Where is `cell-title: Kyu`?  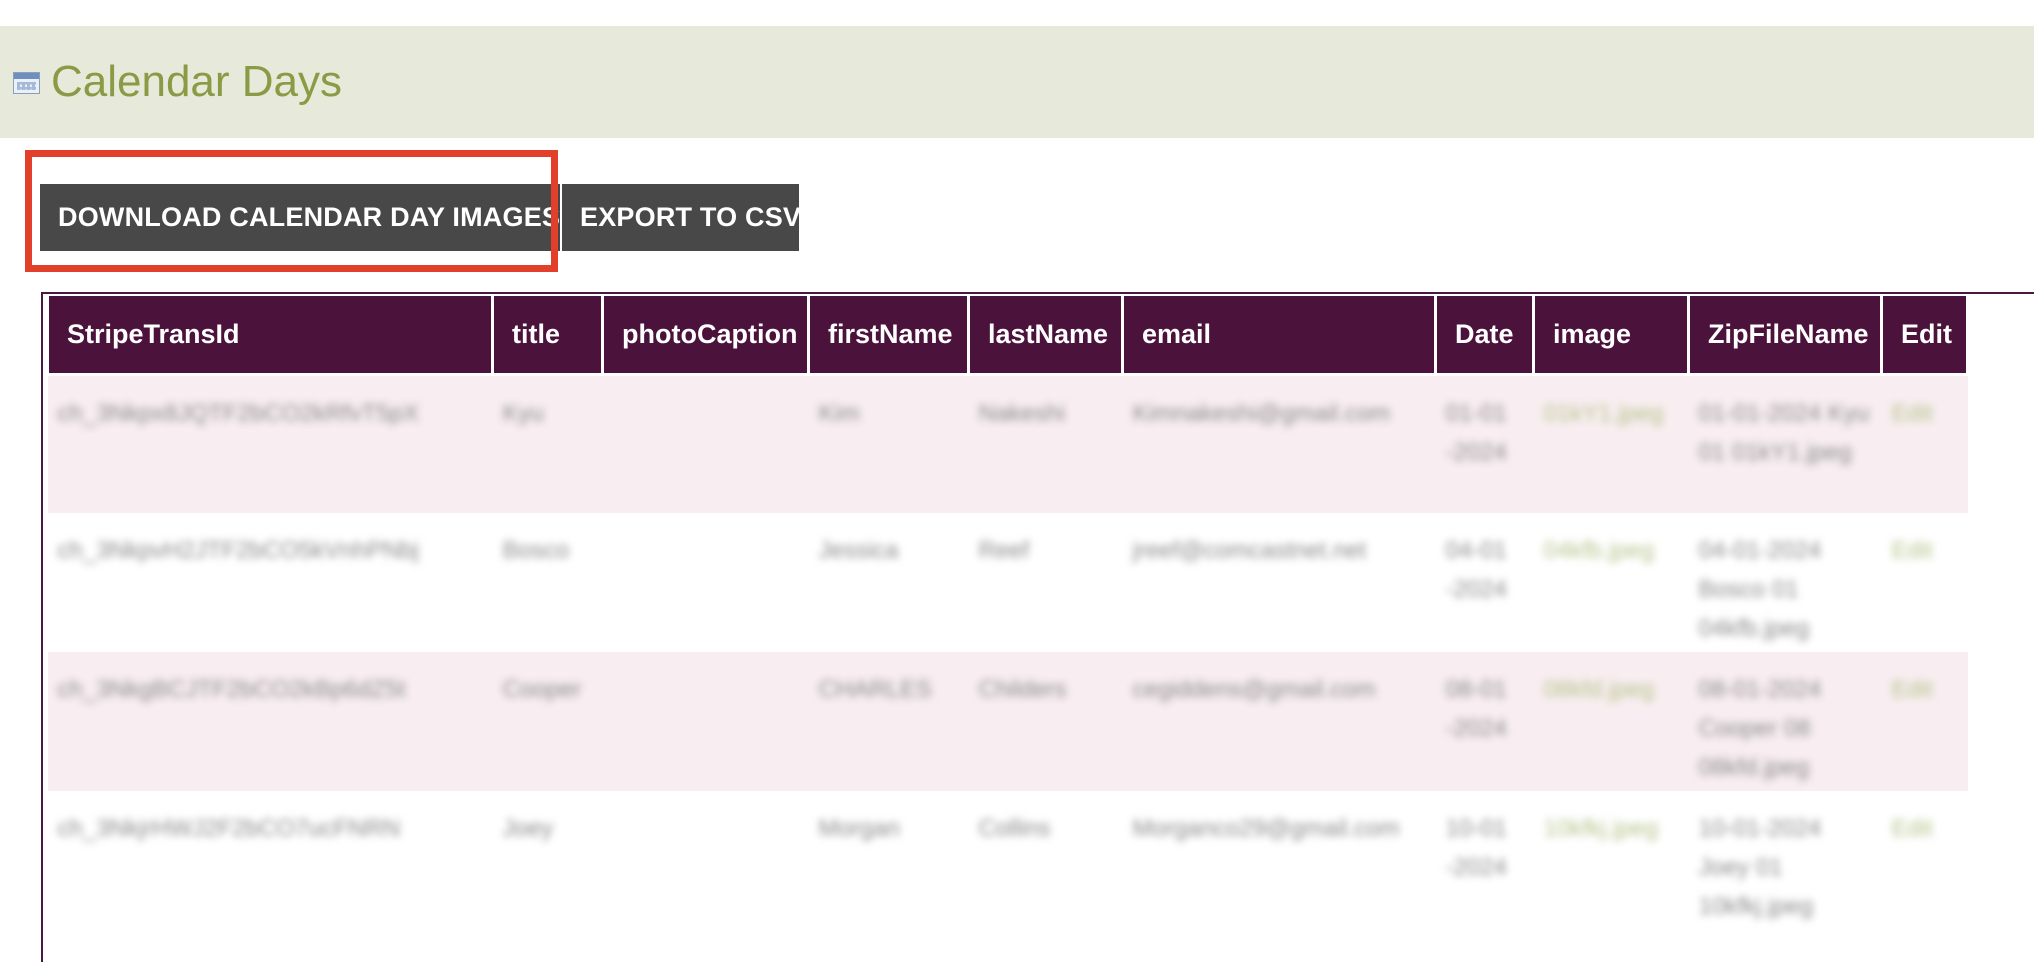
cell-title: Kyu is located at coordinates (523, 413).